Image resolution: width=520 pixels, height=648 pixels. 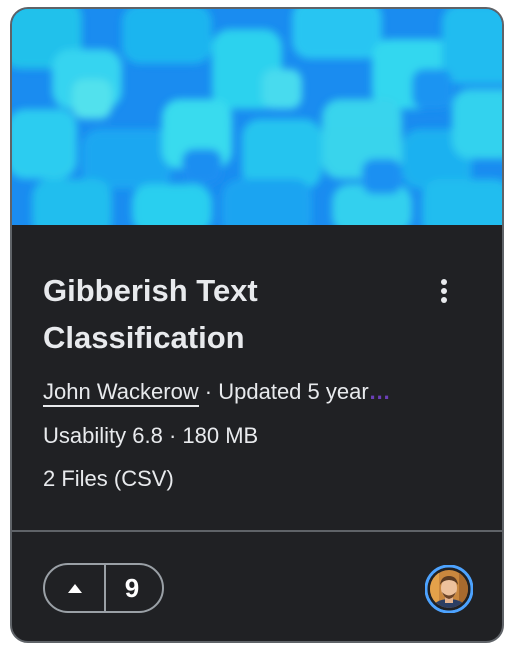 I want to click on upvote-control: 9, so click(x=103, y=588).